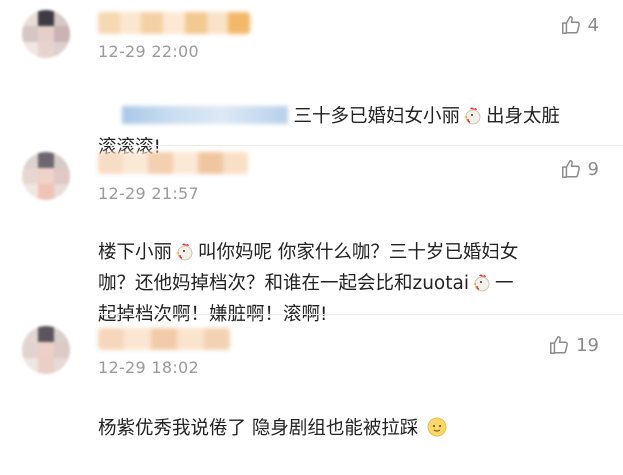 The height and width of the screenshot is (475, 623). I want to click on reply-username, so click(204, 115).